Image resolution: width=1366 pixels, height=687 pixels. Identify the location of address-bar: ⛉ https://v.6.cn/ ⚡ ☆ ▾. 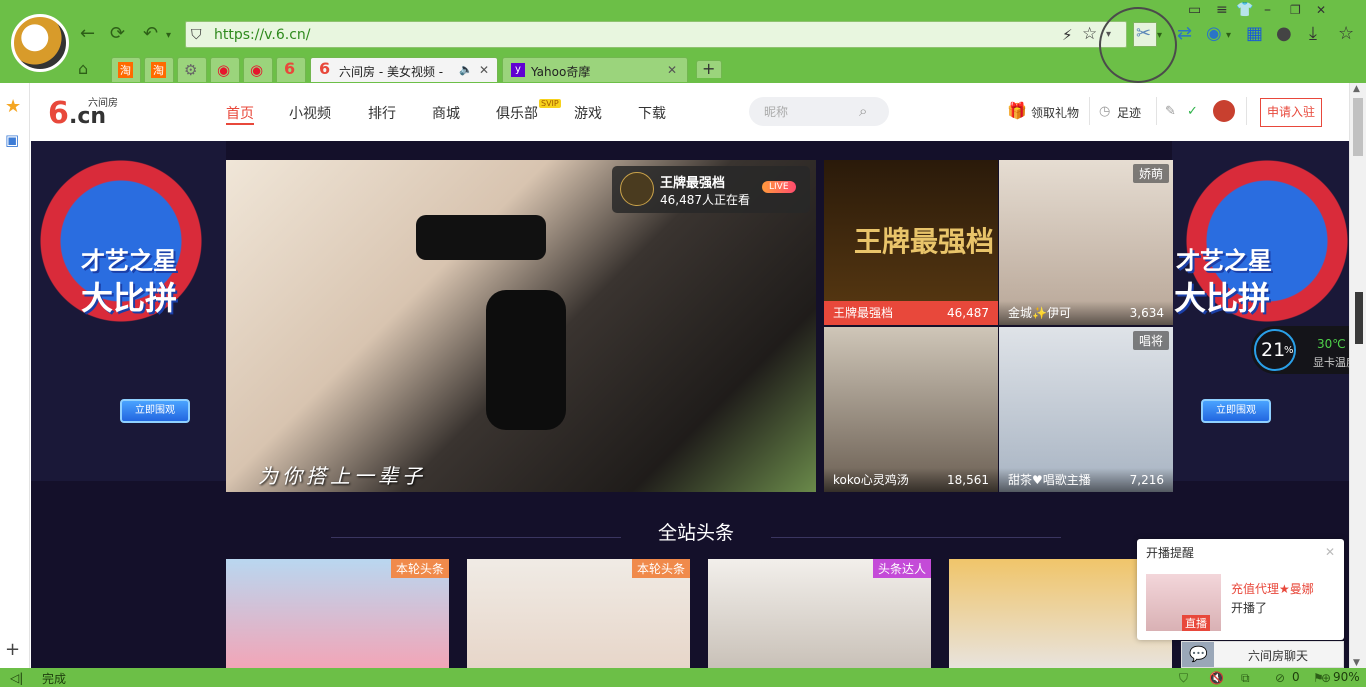
(656, 34).